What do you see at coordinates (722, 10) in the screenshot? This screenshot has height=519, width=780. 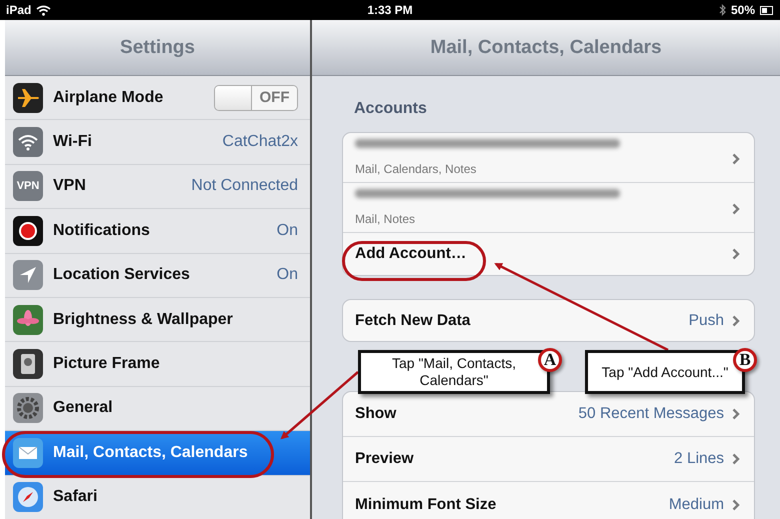 I see `bluetooth-icon` at bounding box center [722, 10].